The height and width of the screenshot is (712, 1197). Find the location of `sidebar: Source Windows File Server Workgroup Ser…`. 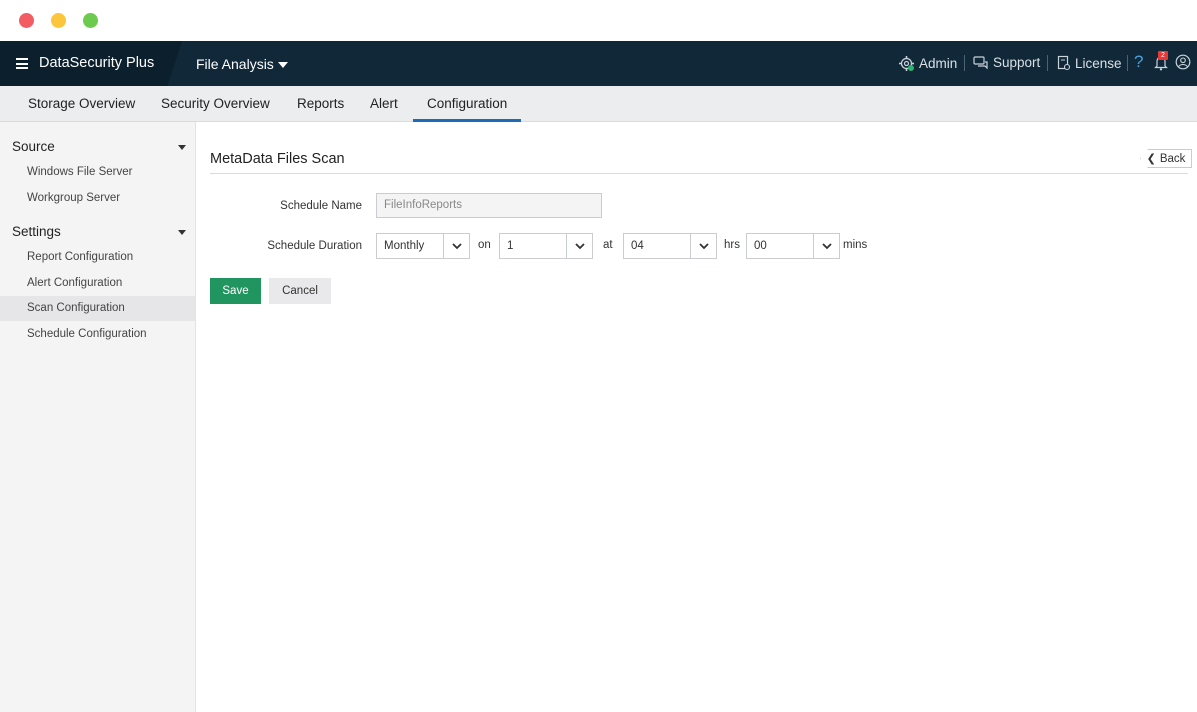

sidebar: Source Windows File Server Workgroup Ser… is located at coordinates (98, 417).